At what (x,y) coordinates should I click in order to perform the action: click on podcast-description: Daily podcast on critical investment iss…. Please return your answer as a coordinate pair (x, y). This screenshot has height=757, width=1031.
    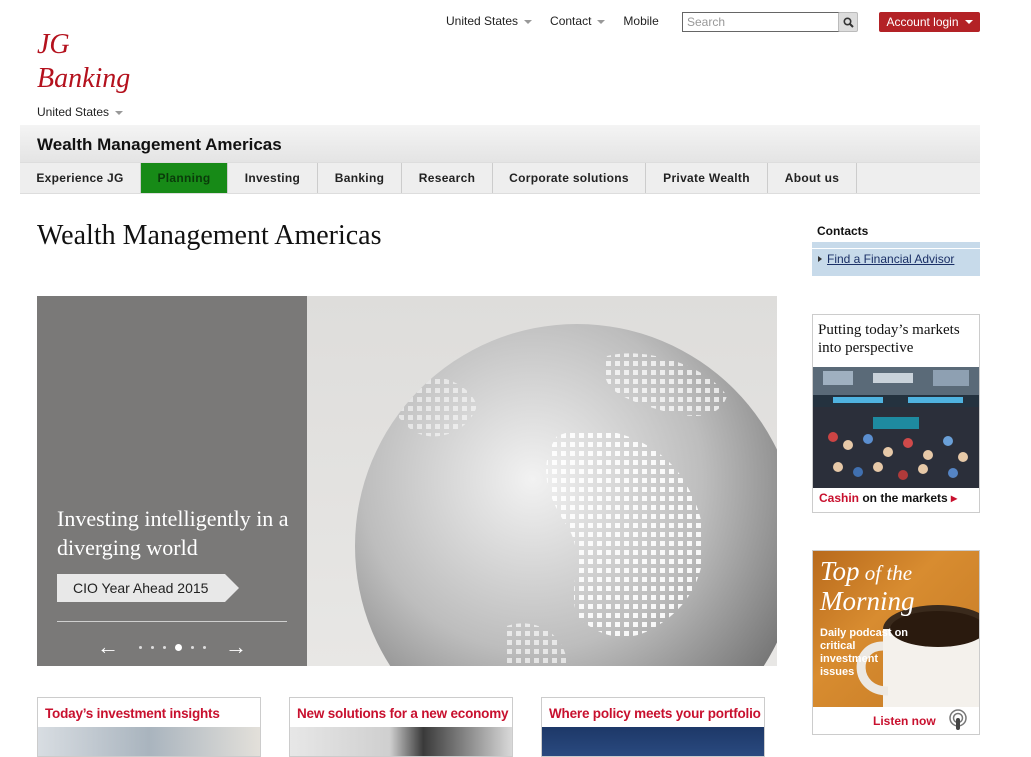
    Looking at the image, I should click on (864, 652).